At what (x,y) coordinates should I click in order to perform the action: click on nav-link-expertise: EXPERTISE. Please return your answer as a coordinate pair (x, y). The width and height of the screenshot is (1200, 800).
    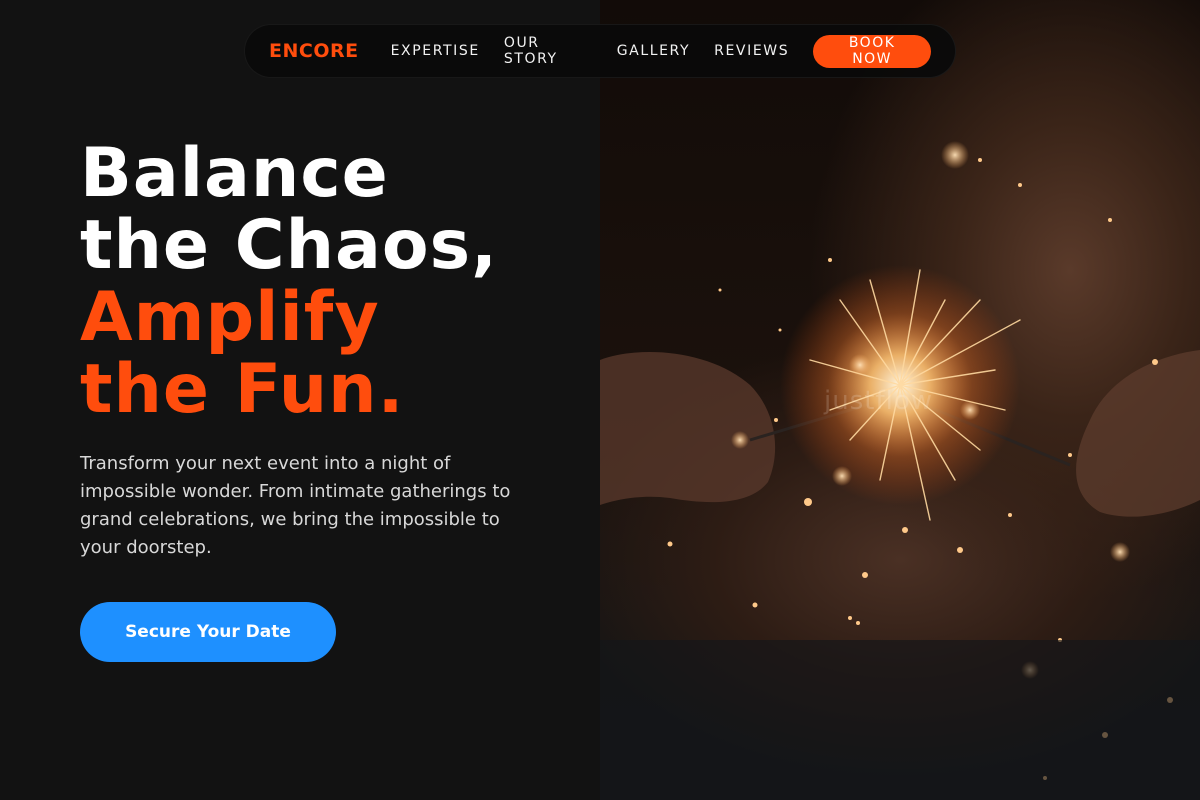
    Looking at the image, I should click on (435, 51).